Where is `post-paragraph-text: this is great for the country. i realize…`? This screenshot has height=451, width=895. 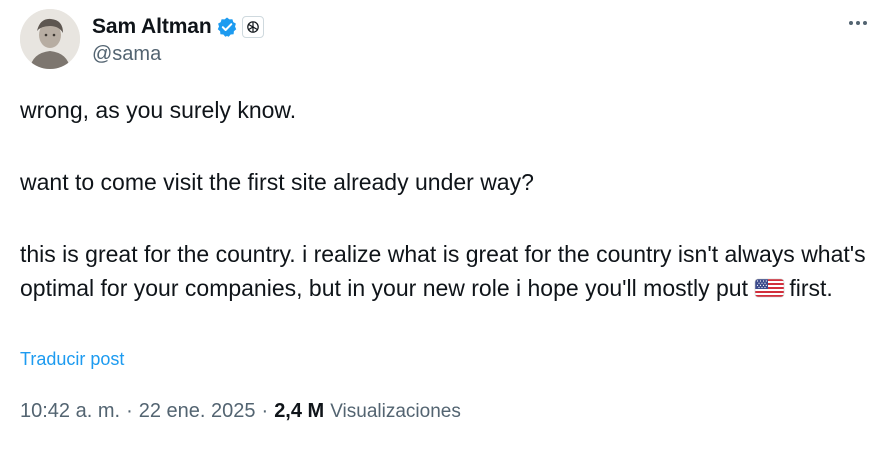 post-paragraph-text: this is great for the country. i realize… is located at coordinates (443, 271).